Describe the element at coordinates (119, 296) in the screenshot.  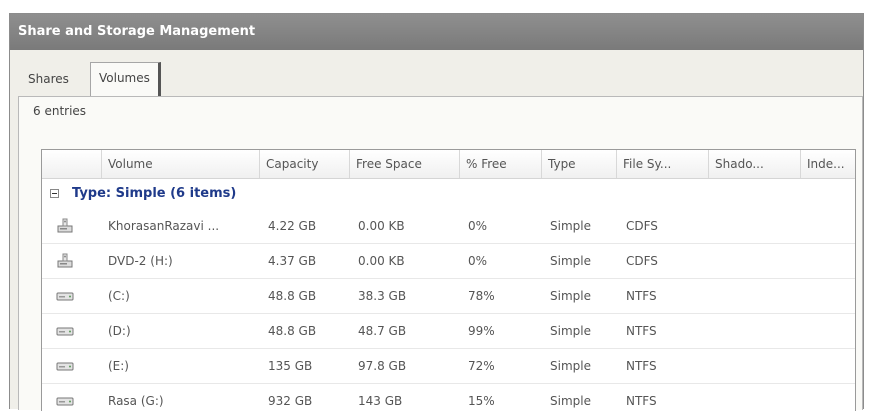
I see `cell-volume: (C:)` at that location.